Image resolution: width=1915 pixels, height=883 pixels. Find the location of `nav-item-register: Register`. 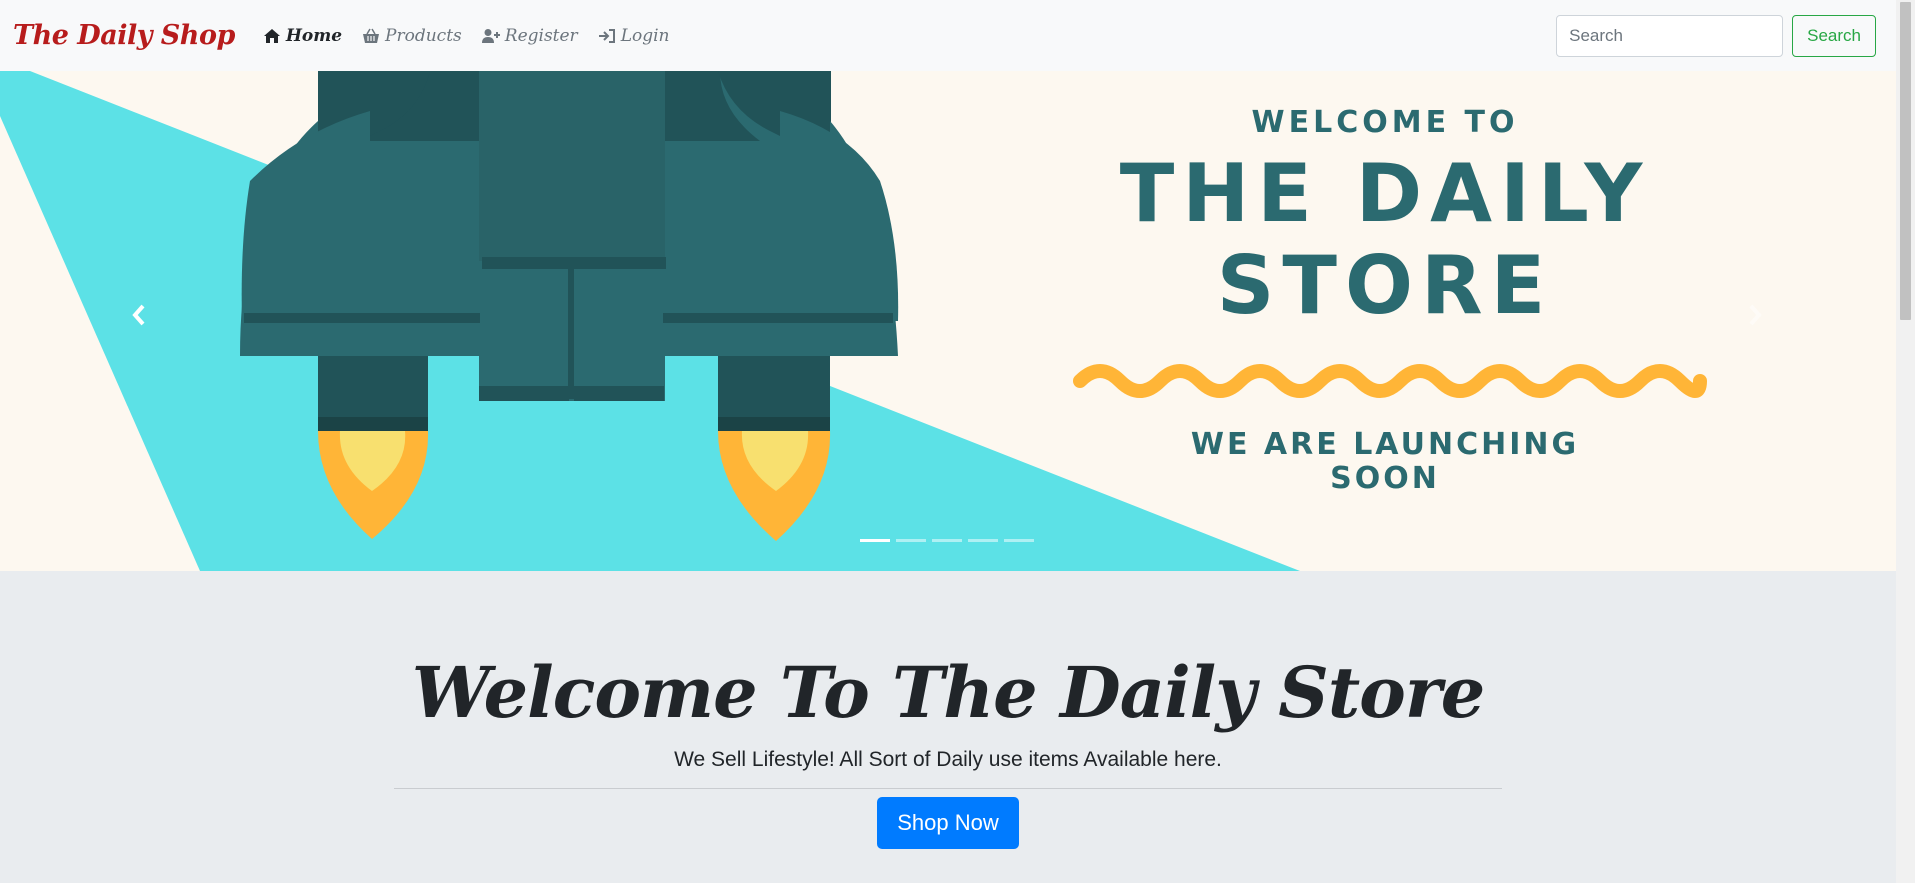

nav-item-register: Register is located at coordinates (529, 35).